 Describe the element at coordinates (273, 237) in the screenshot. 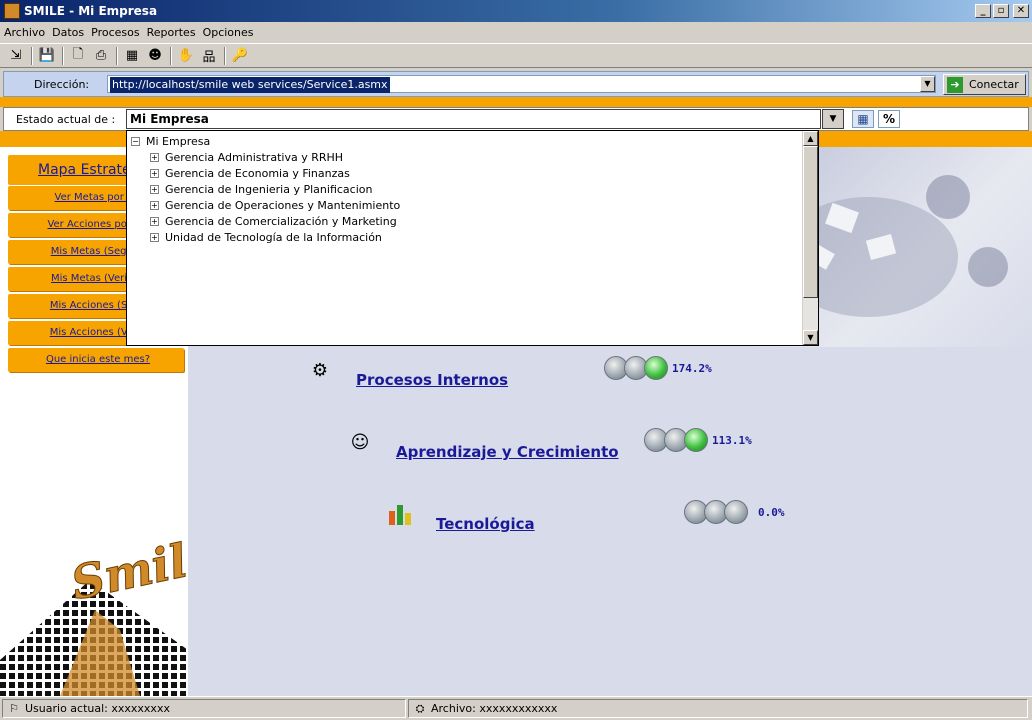

I see `tree-node-label: Unidad de Tecnología de la Información` at that location.